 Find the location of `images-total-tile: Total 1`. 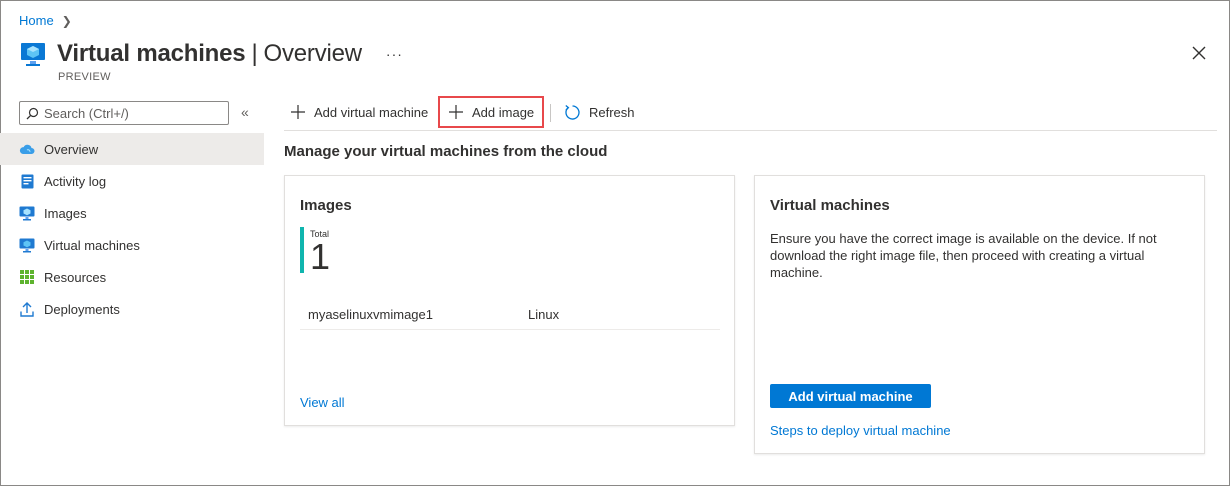

images-total-tile: Total 1 is located at coordinates (315, 252).